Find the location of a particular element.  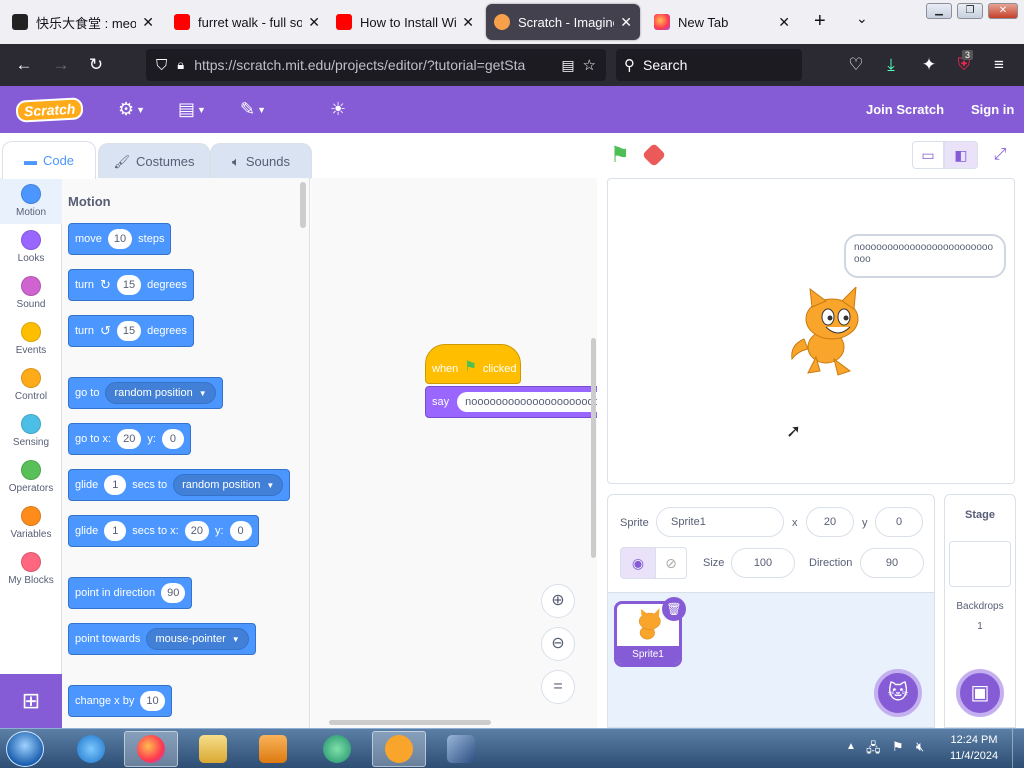

join-scratch-link: Join Scratch is located at coordinates (905, 109).